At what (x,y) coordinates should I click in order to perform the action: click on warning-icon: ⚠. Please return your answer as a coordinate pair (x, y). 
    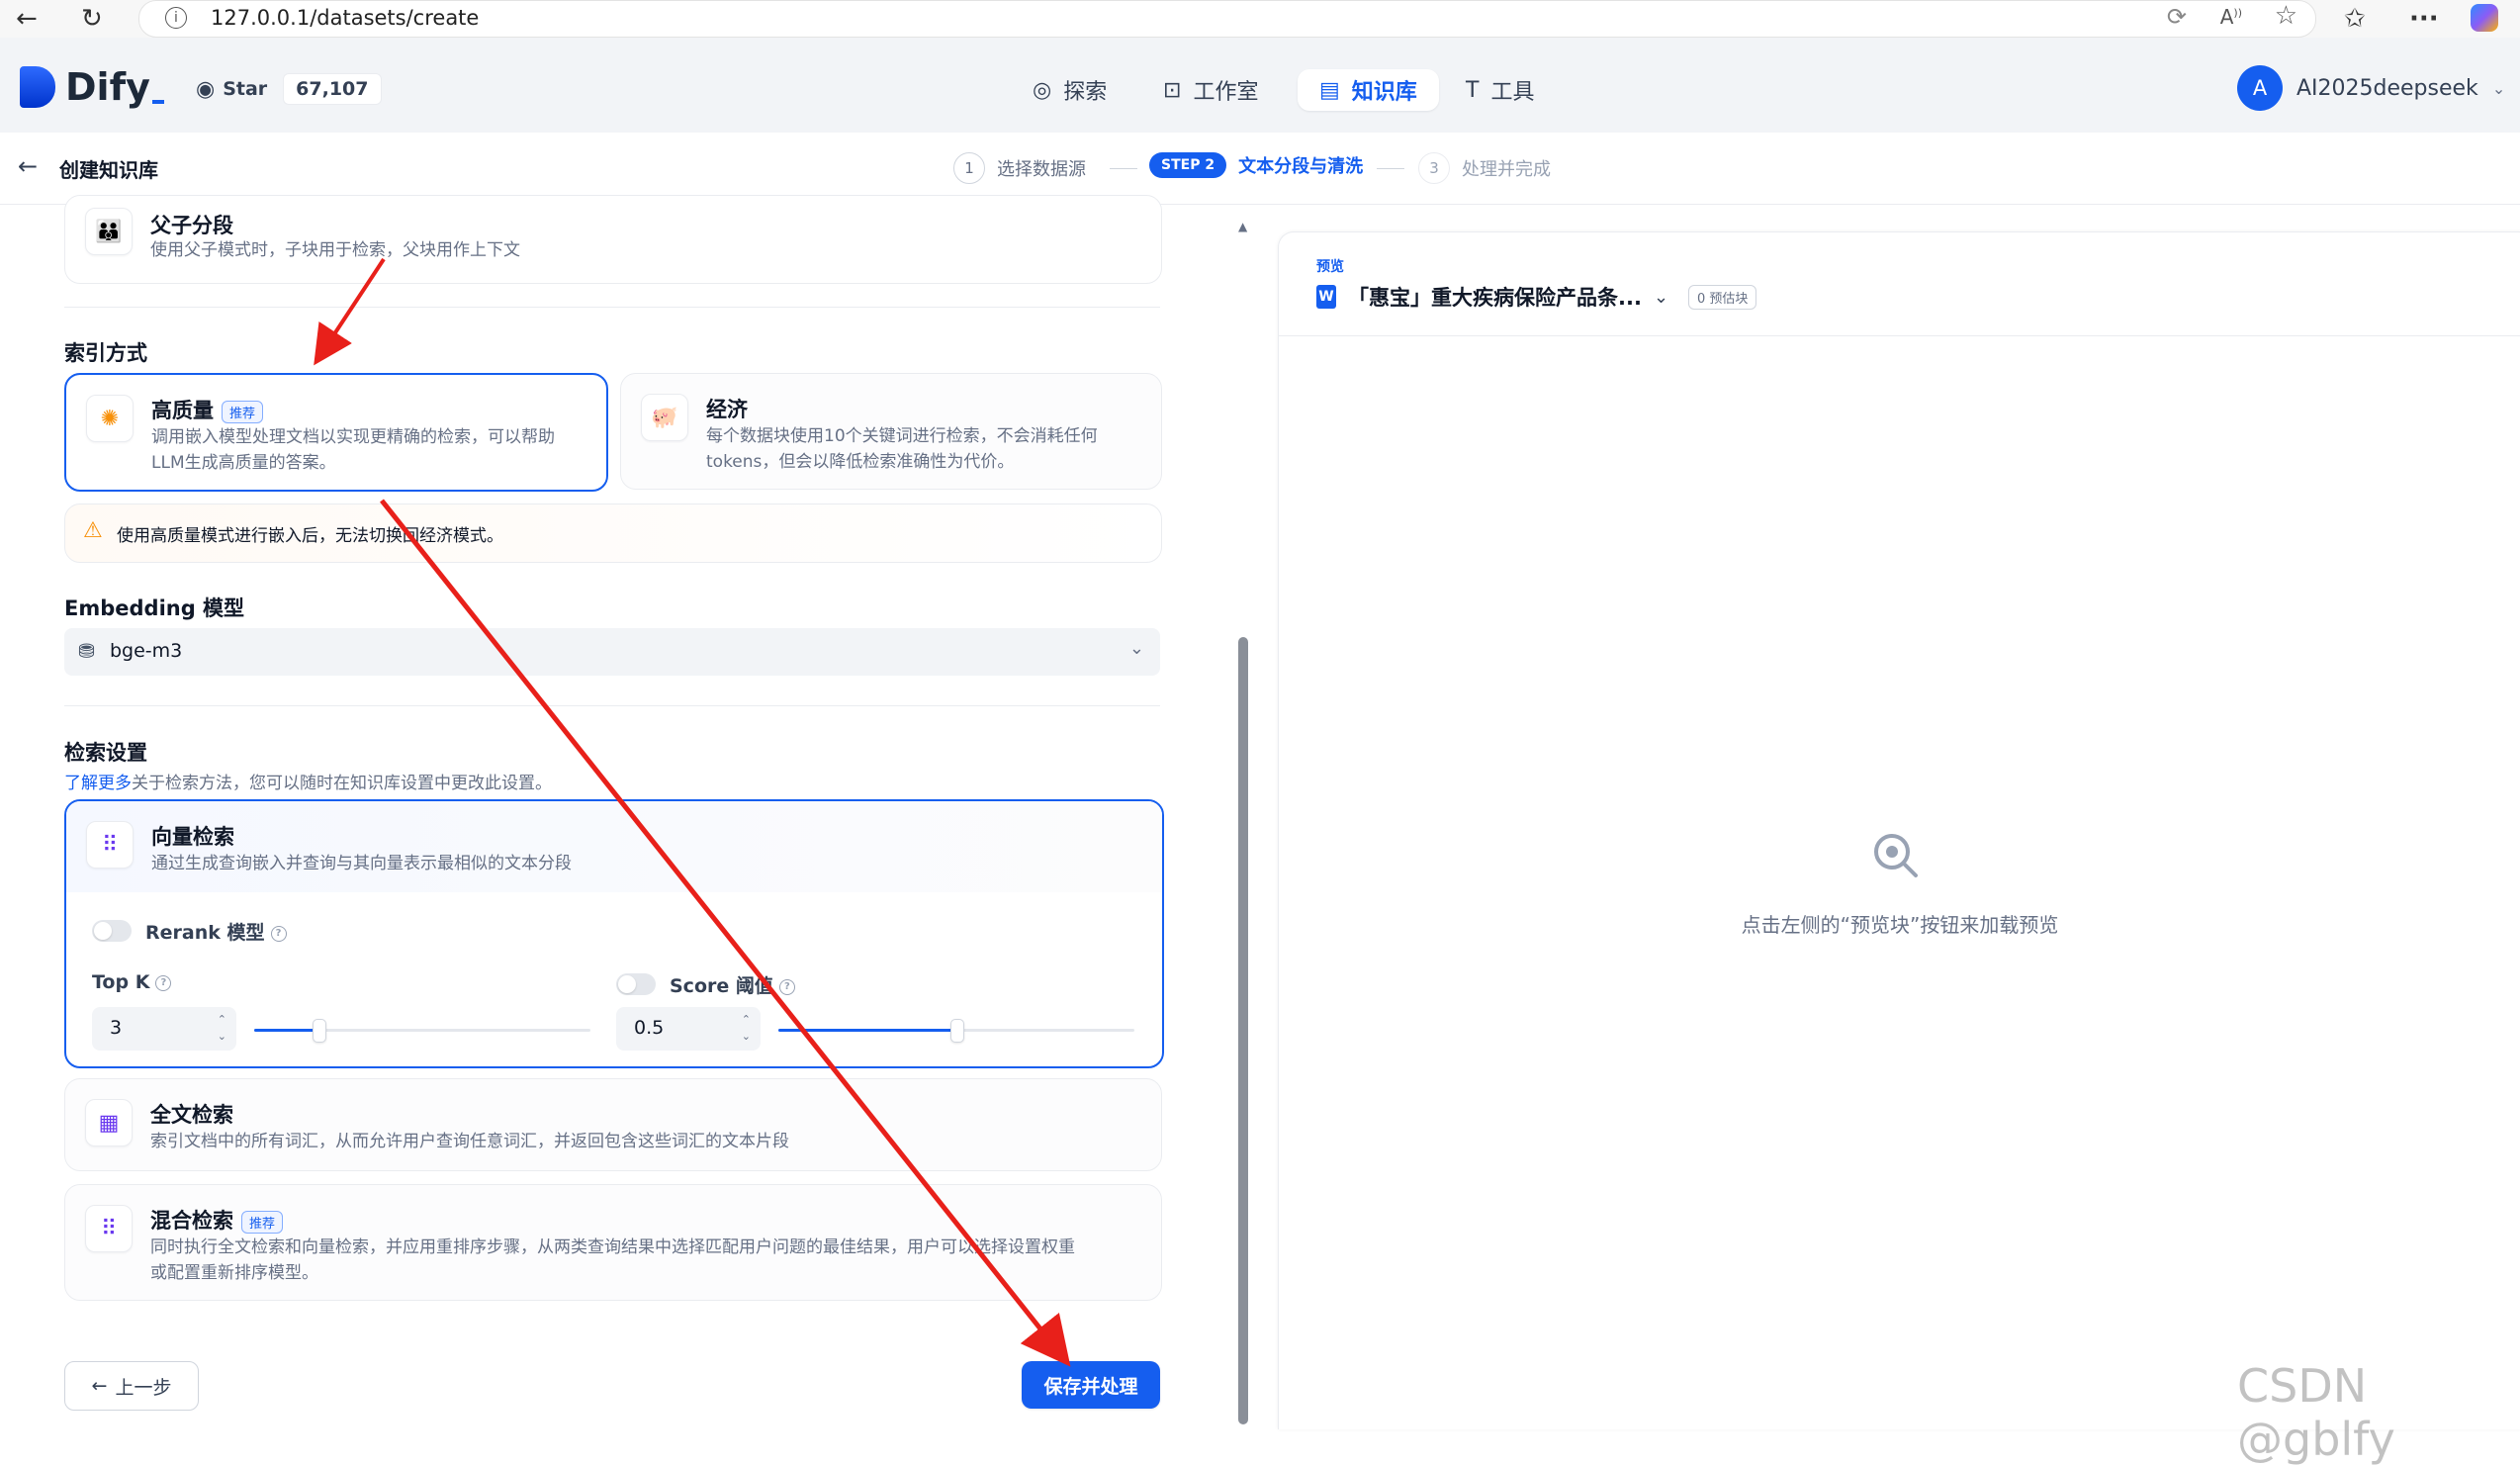
    Looking at the image, I should click on (93, 530).